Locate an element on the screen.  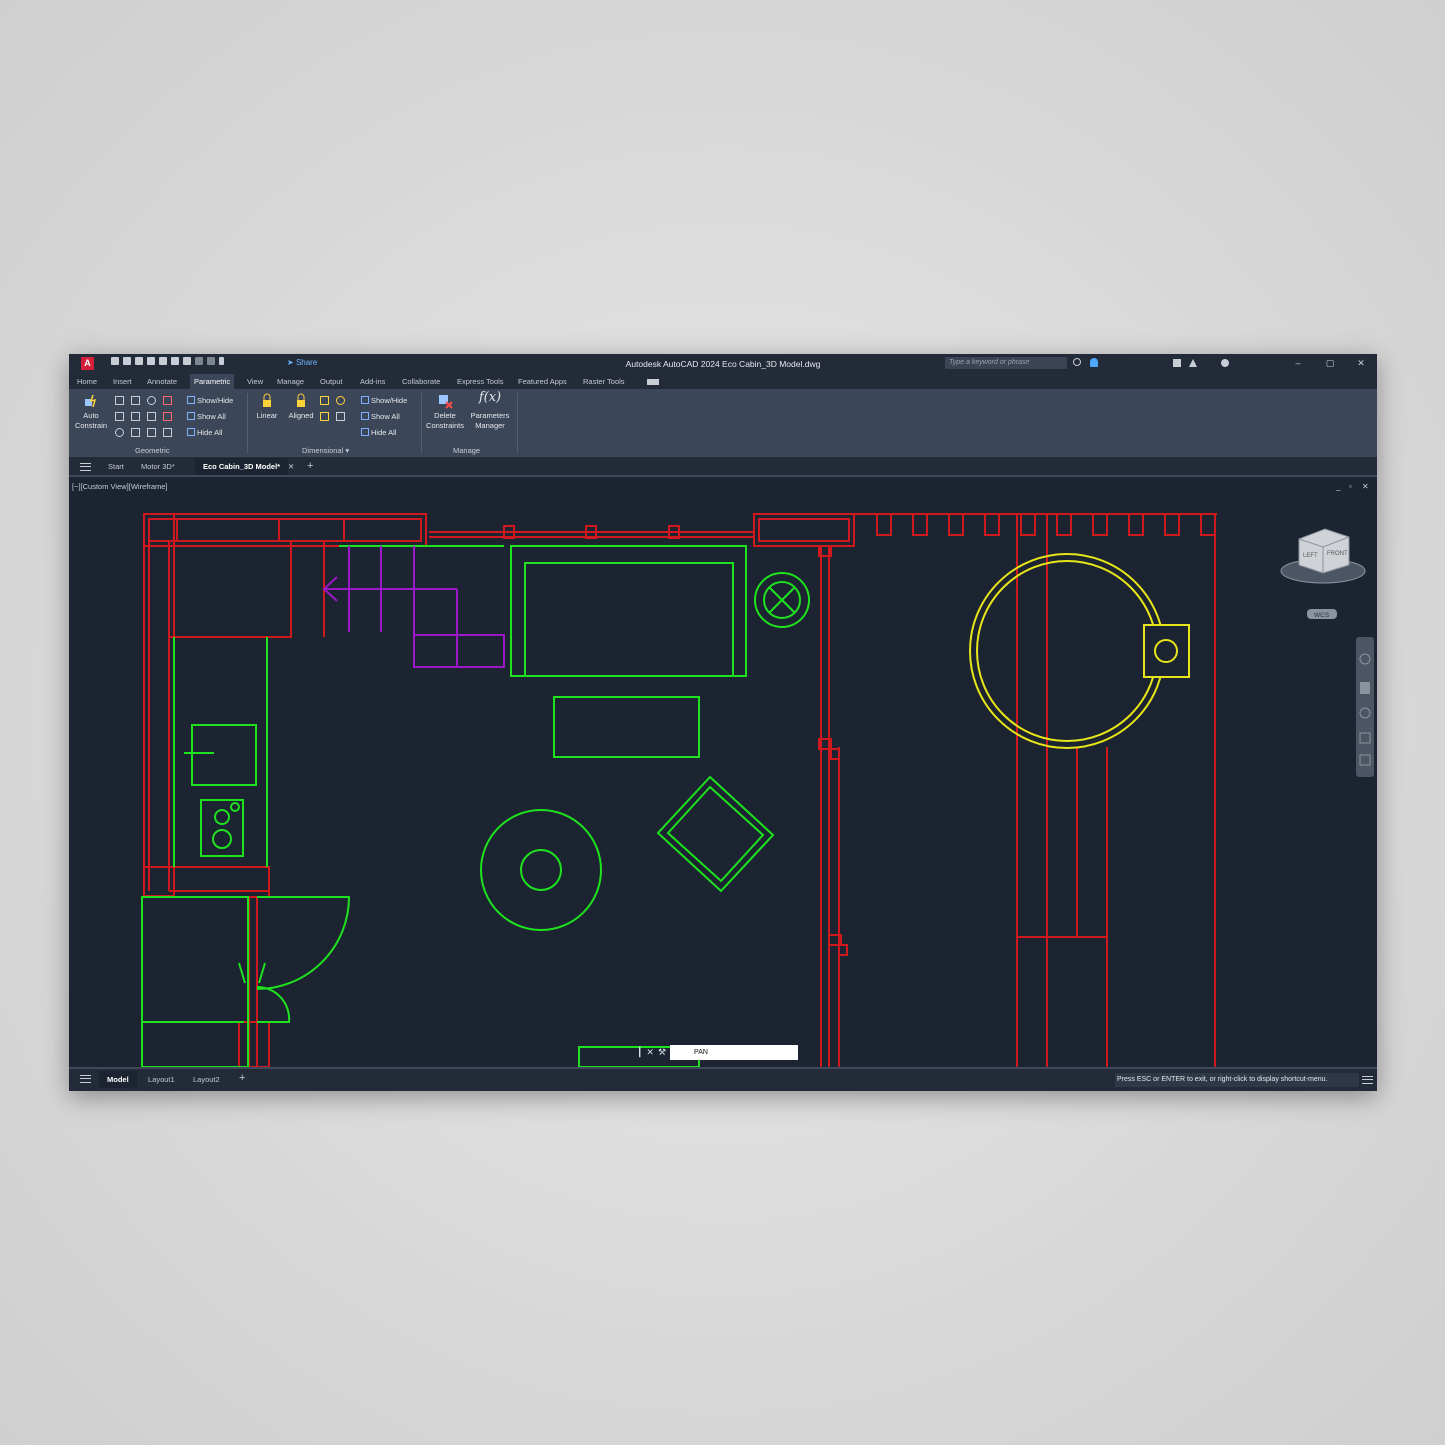
auto-constrain-icon is located at coordinates (91, 401).